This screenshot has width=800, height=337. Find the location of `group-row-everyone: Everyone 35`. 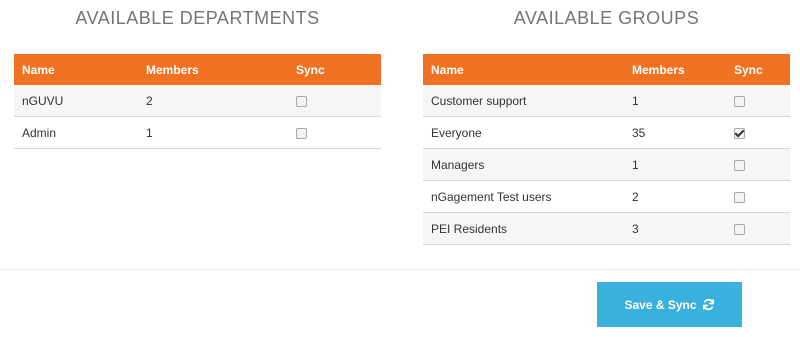

group-row-everyone: Everyone 35 is located at coordinates (606, 133).